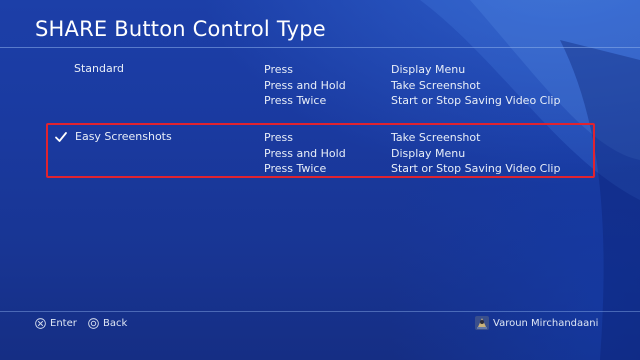  Describe the element at coordinates (320, 311) in the screenshot. I see `footer-divider` at that location.